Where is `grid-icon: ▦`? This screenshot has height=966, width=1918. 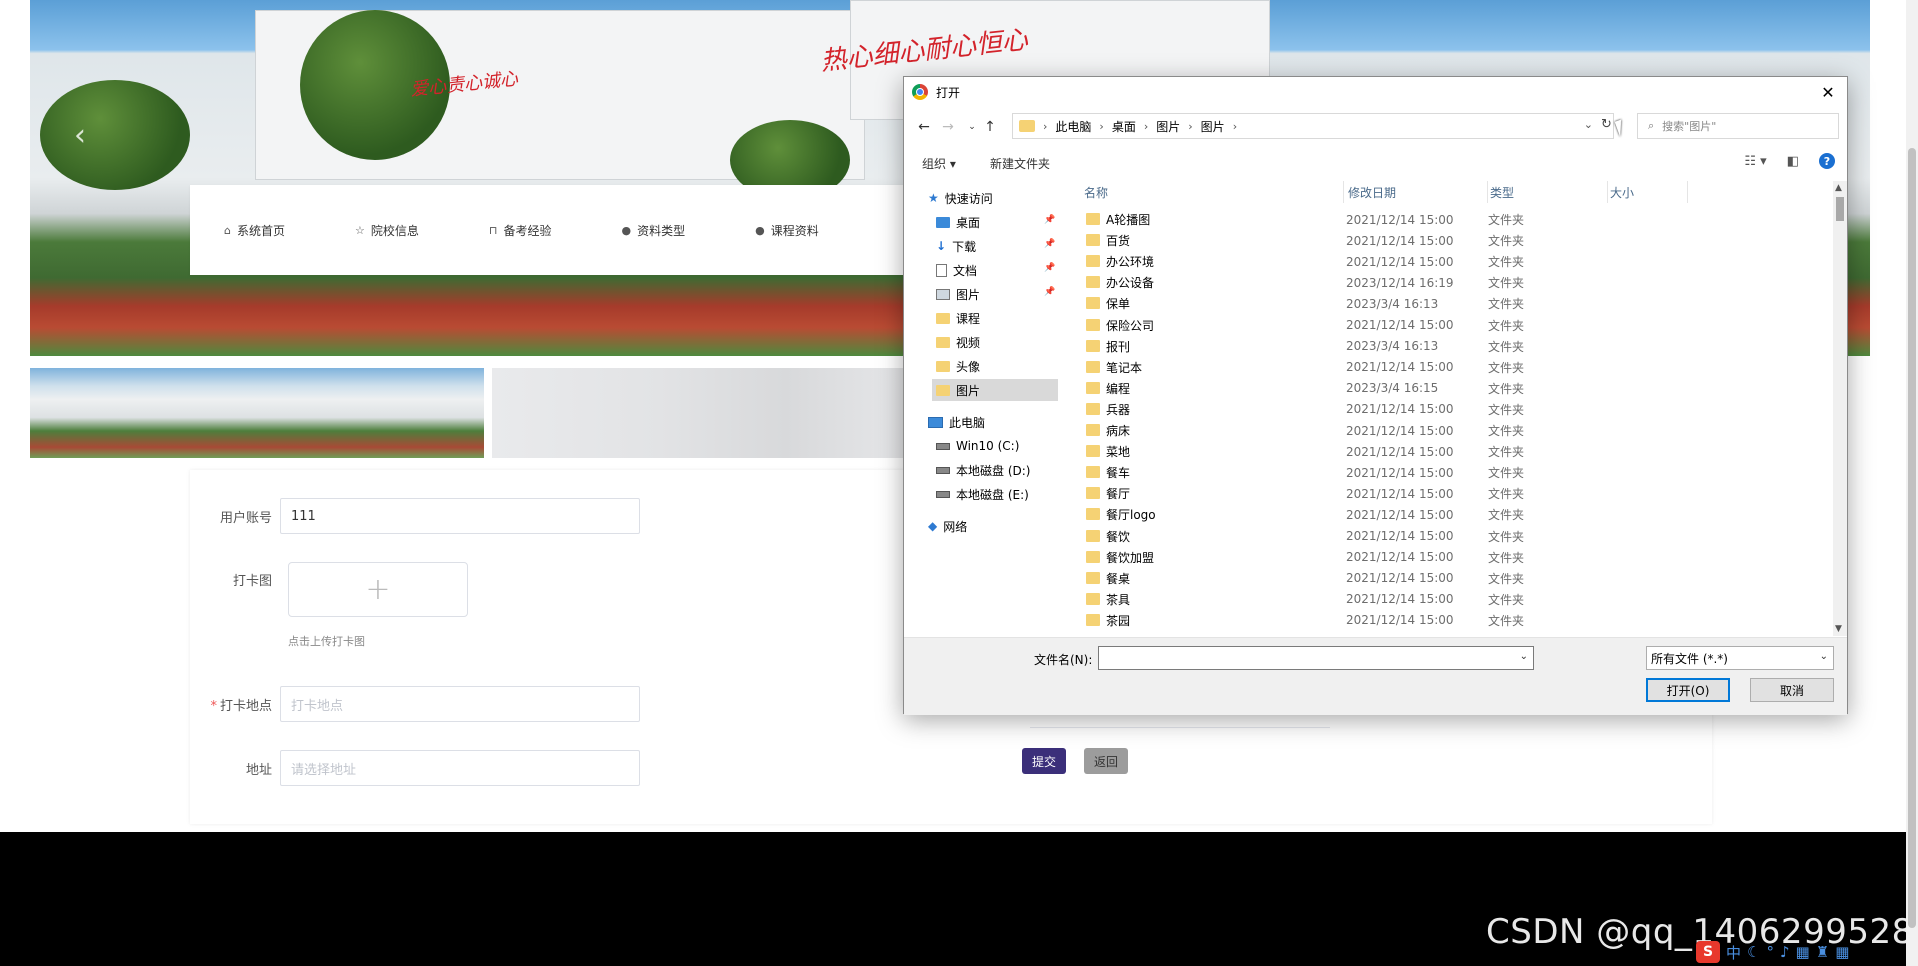 grid-icon: ▦ is located at coordinates (1842, 952).